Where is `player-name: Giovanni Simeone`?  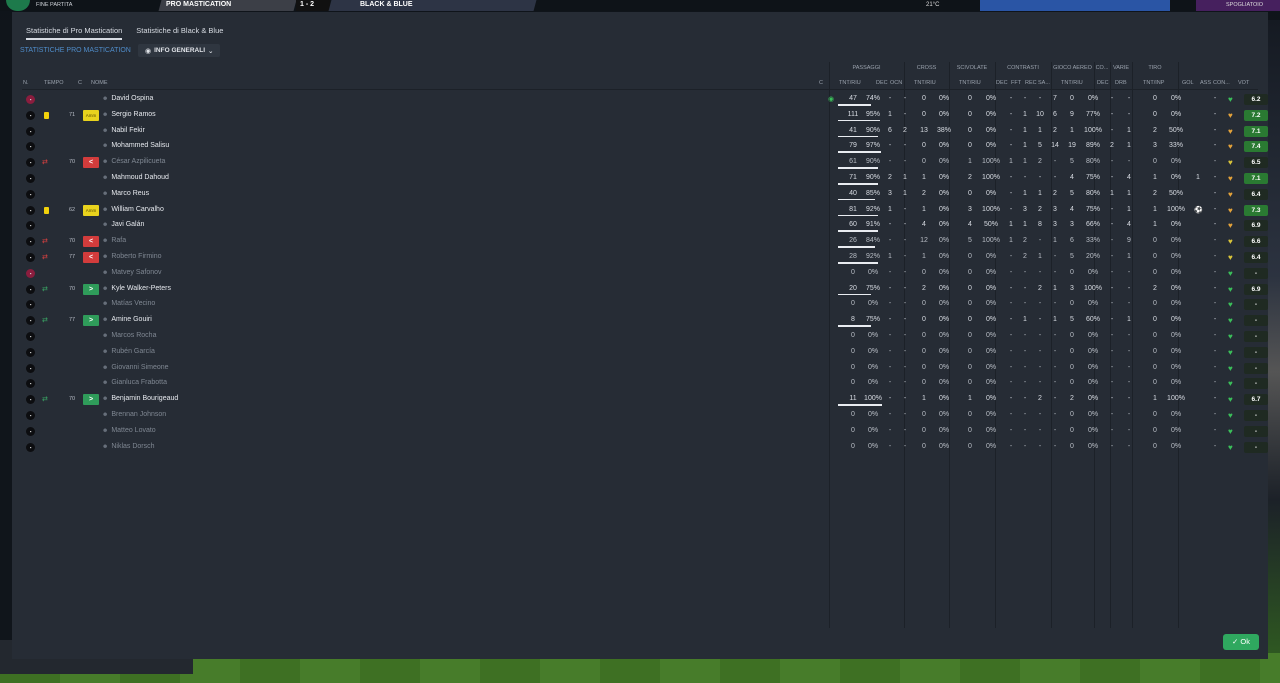
player-name: Giovanni Simeone is located at coordinates (139, 367).